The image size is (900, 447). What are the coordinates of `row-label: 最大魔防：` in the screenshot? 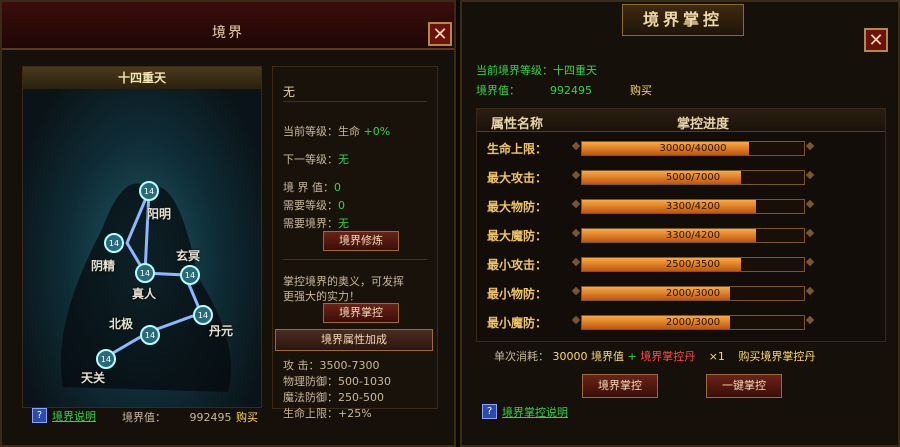 It's located at (517, 236).